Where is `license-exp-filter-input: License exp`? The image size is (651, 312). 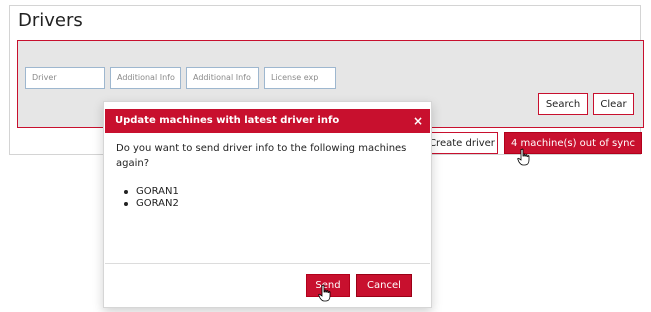
license-exp-filter-input: License exp is located at coordinates (300, 78).